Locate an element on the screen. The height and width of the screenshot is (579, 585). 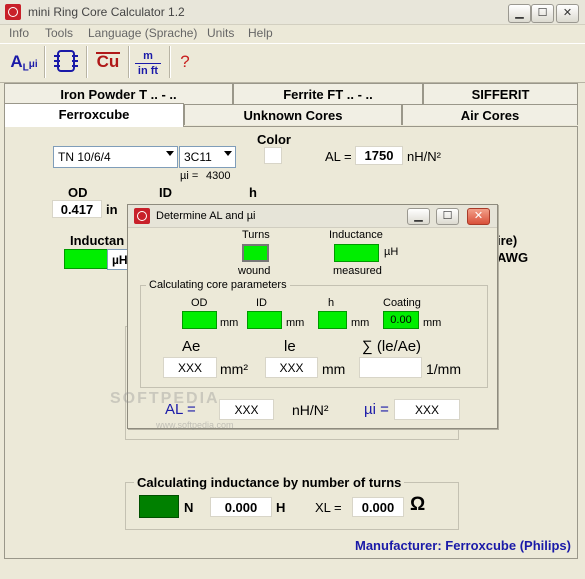
al-value: 1750 is located at coordinates (379, 155).